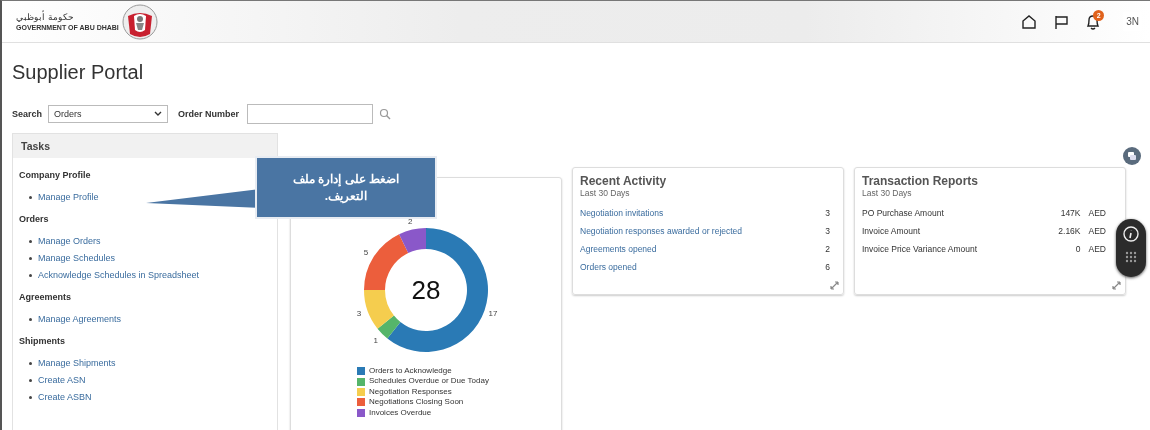 This screenshot has height=430, width=1150. Describe the element at coordinates (45, 17) in the screenshot. I see `logo-arabic-text: حكومة أبوظبي` at that location.